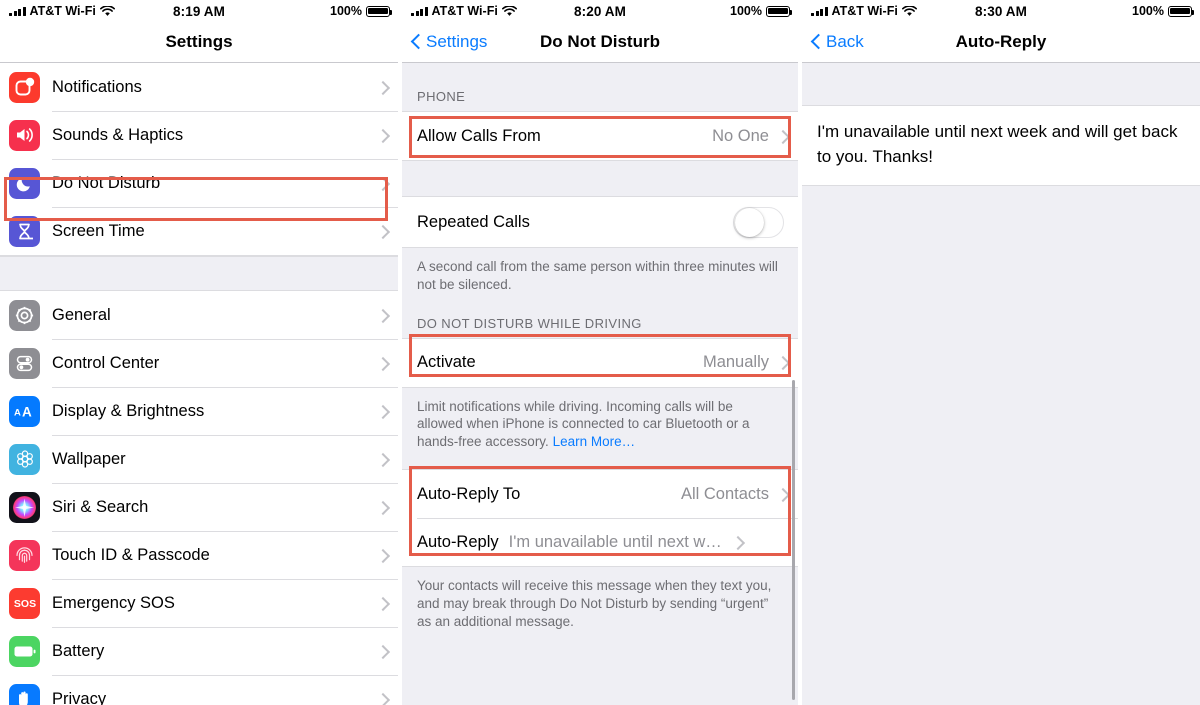 This screenshot has width=1200, height=705. What do you see at coordinates (24, 231) in the screenshot?
I see `hourglass-icon` at bounding box center [24, 231].